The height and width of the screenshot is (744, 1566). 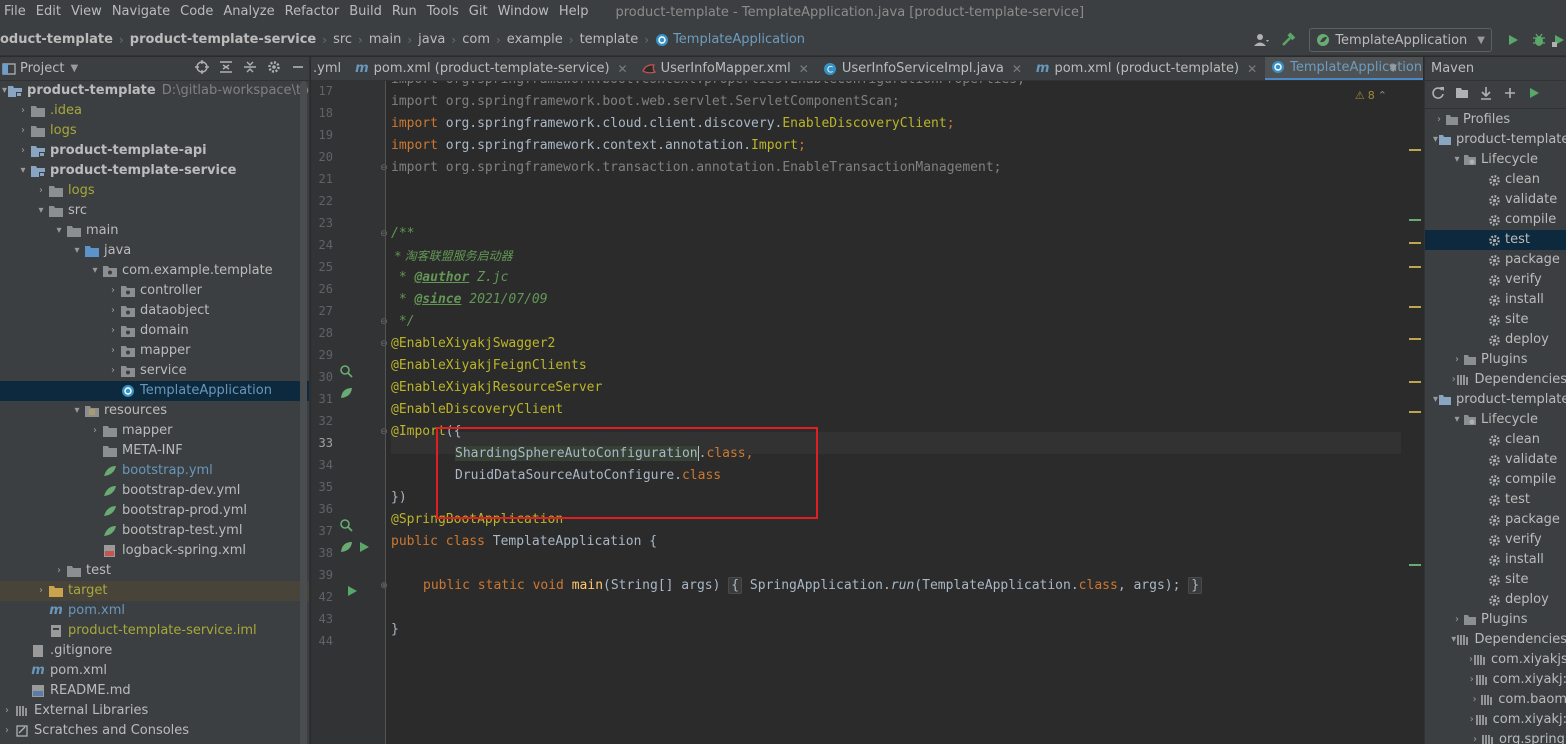 I want to click on tree-item-template-api: › product-template-api, so click(x=154, y=151).